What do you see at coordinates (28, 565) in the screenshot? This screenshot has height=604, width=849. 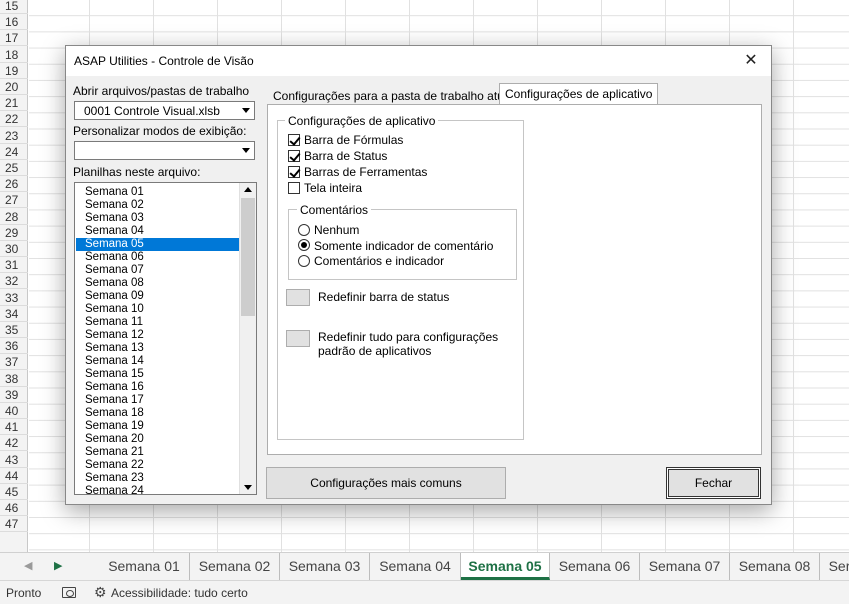 I see `tab-scroll-left-icon: ◀` at bounding box center [28, 565].